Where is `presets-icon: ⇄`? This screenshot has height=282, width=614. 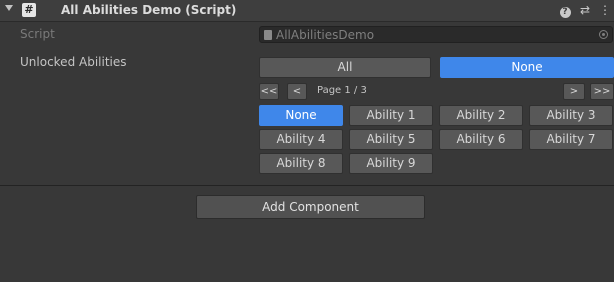 presets-icon: ⇄ is located at coordinates (585, 10).